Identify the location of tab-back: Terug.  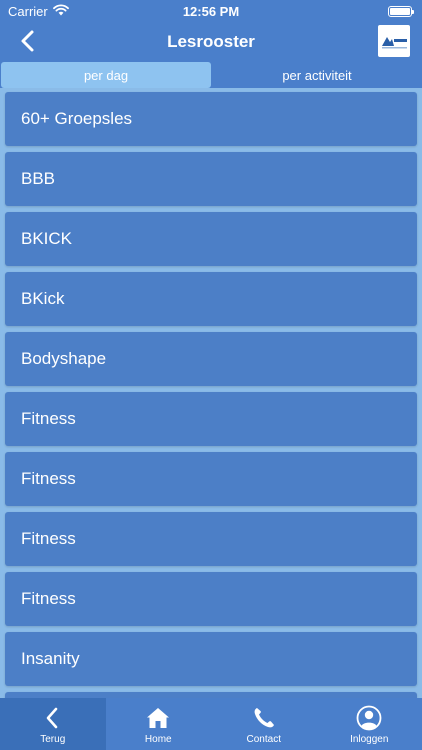
(53, 724).